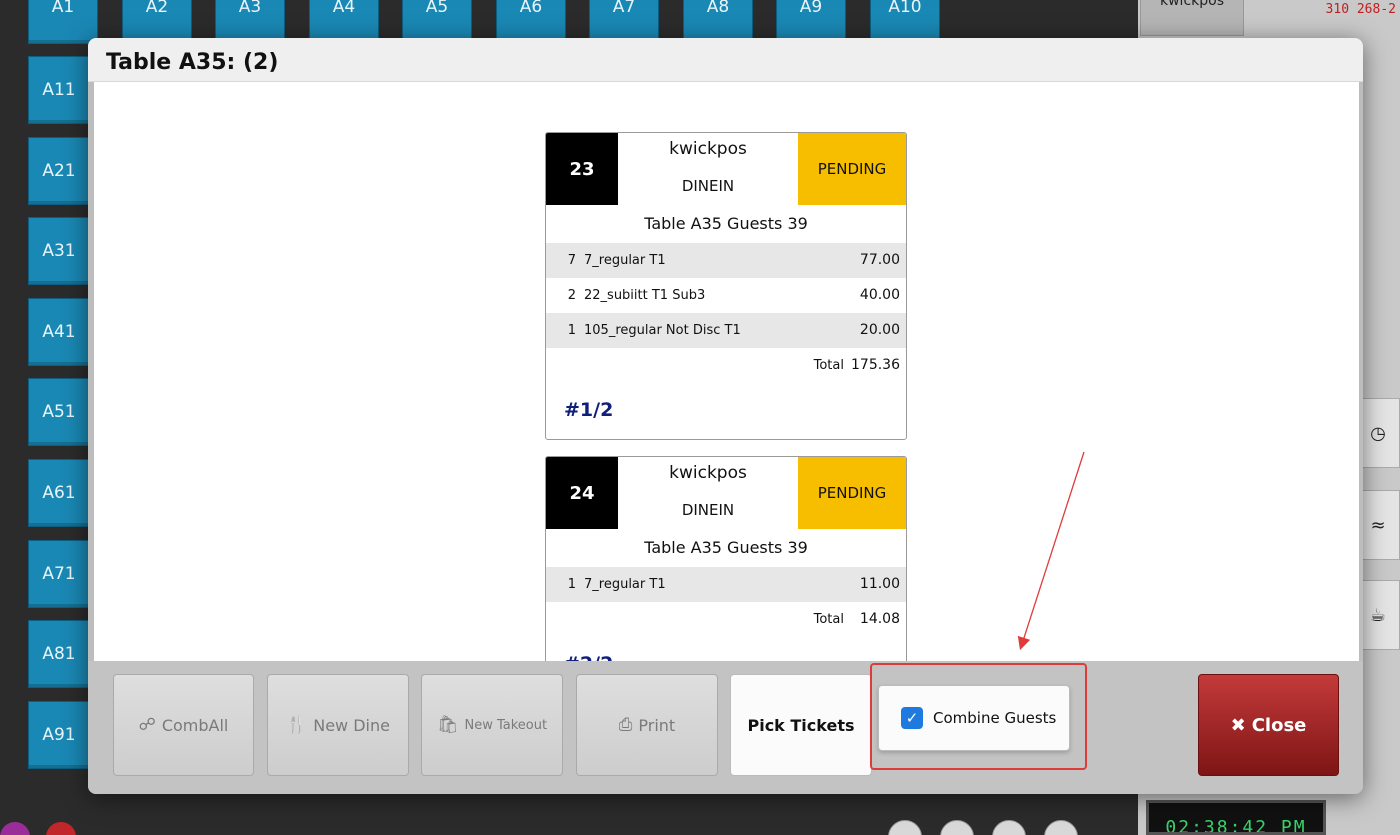 The image size is (1400, 835). What do you see at coordinates (63, 8) in the screenshot?
I see `table-tile-label: A1` at bounding box center [63, 8].